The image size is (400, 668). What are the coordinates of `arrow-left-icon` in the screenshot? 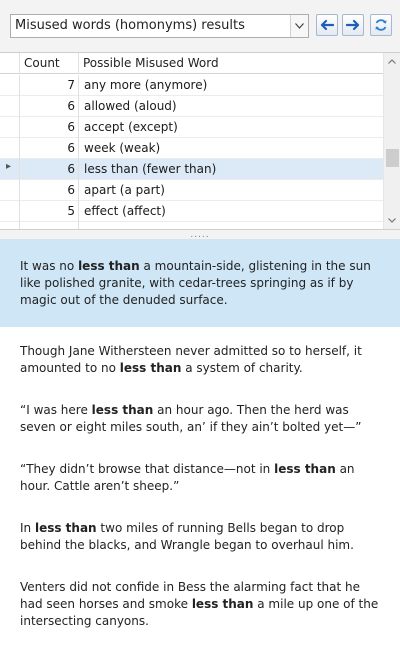 It's located at (327, 25).